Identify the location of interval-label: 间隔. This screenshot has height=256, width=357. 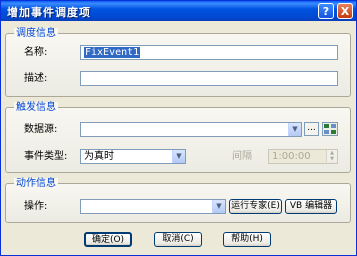
(242, 156).